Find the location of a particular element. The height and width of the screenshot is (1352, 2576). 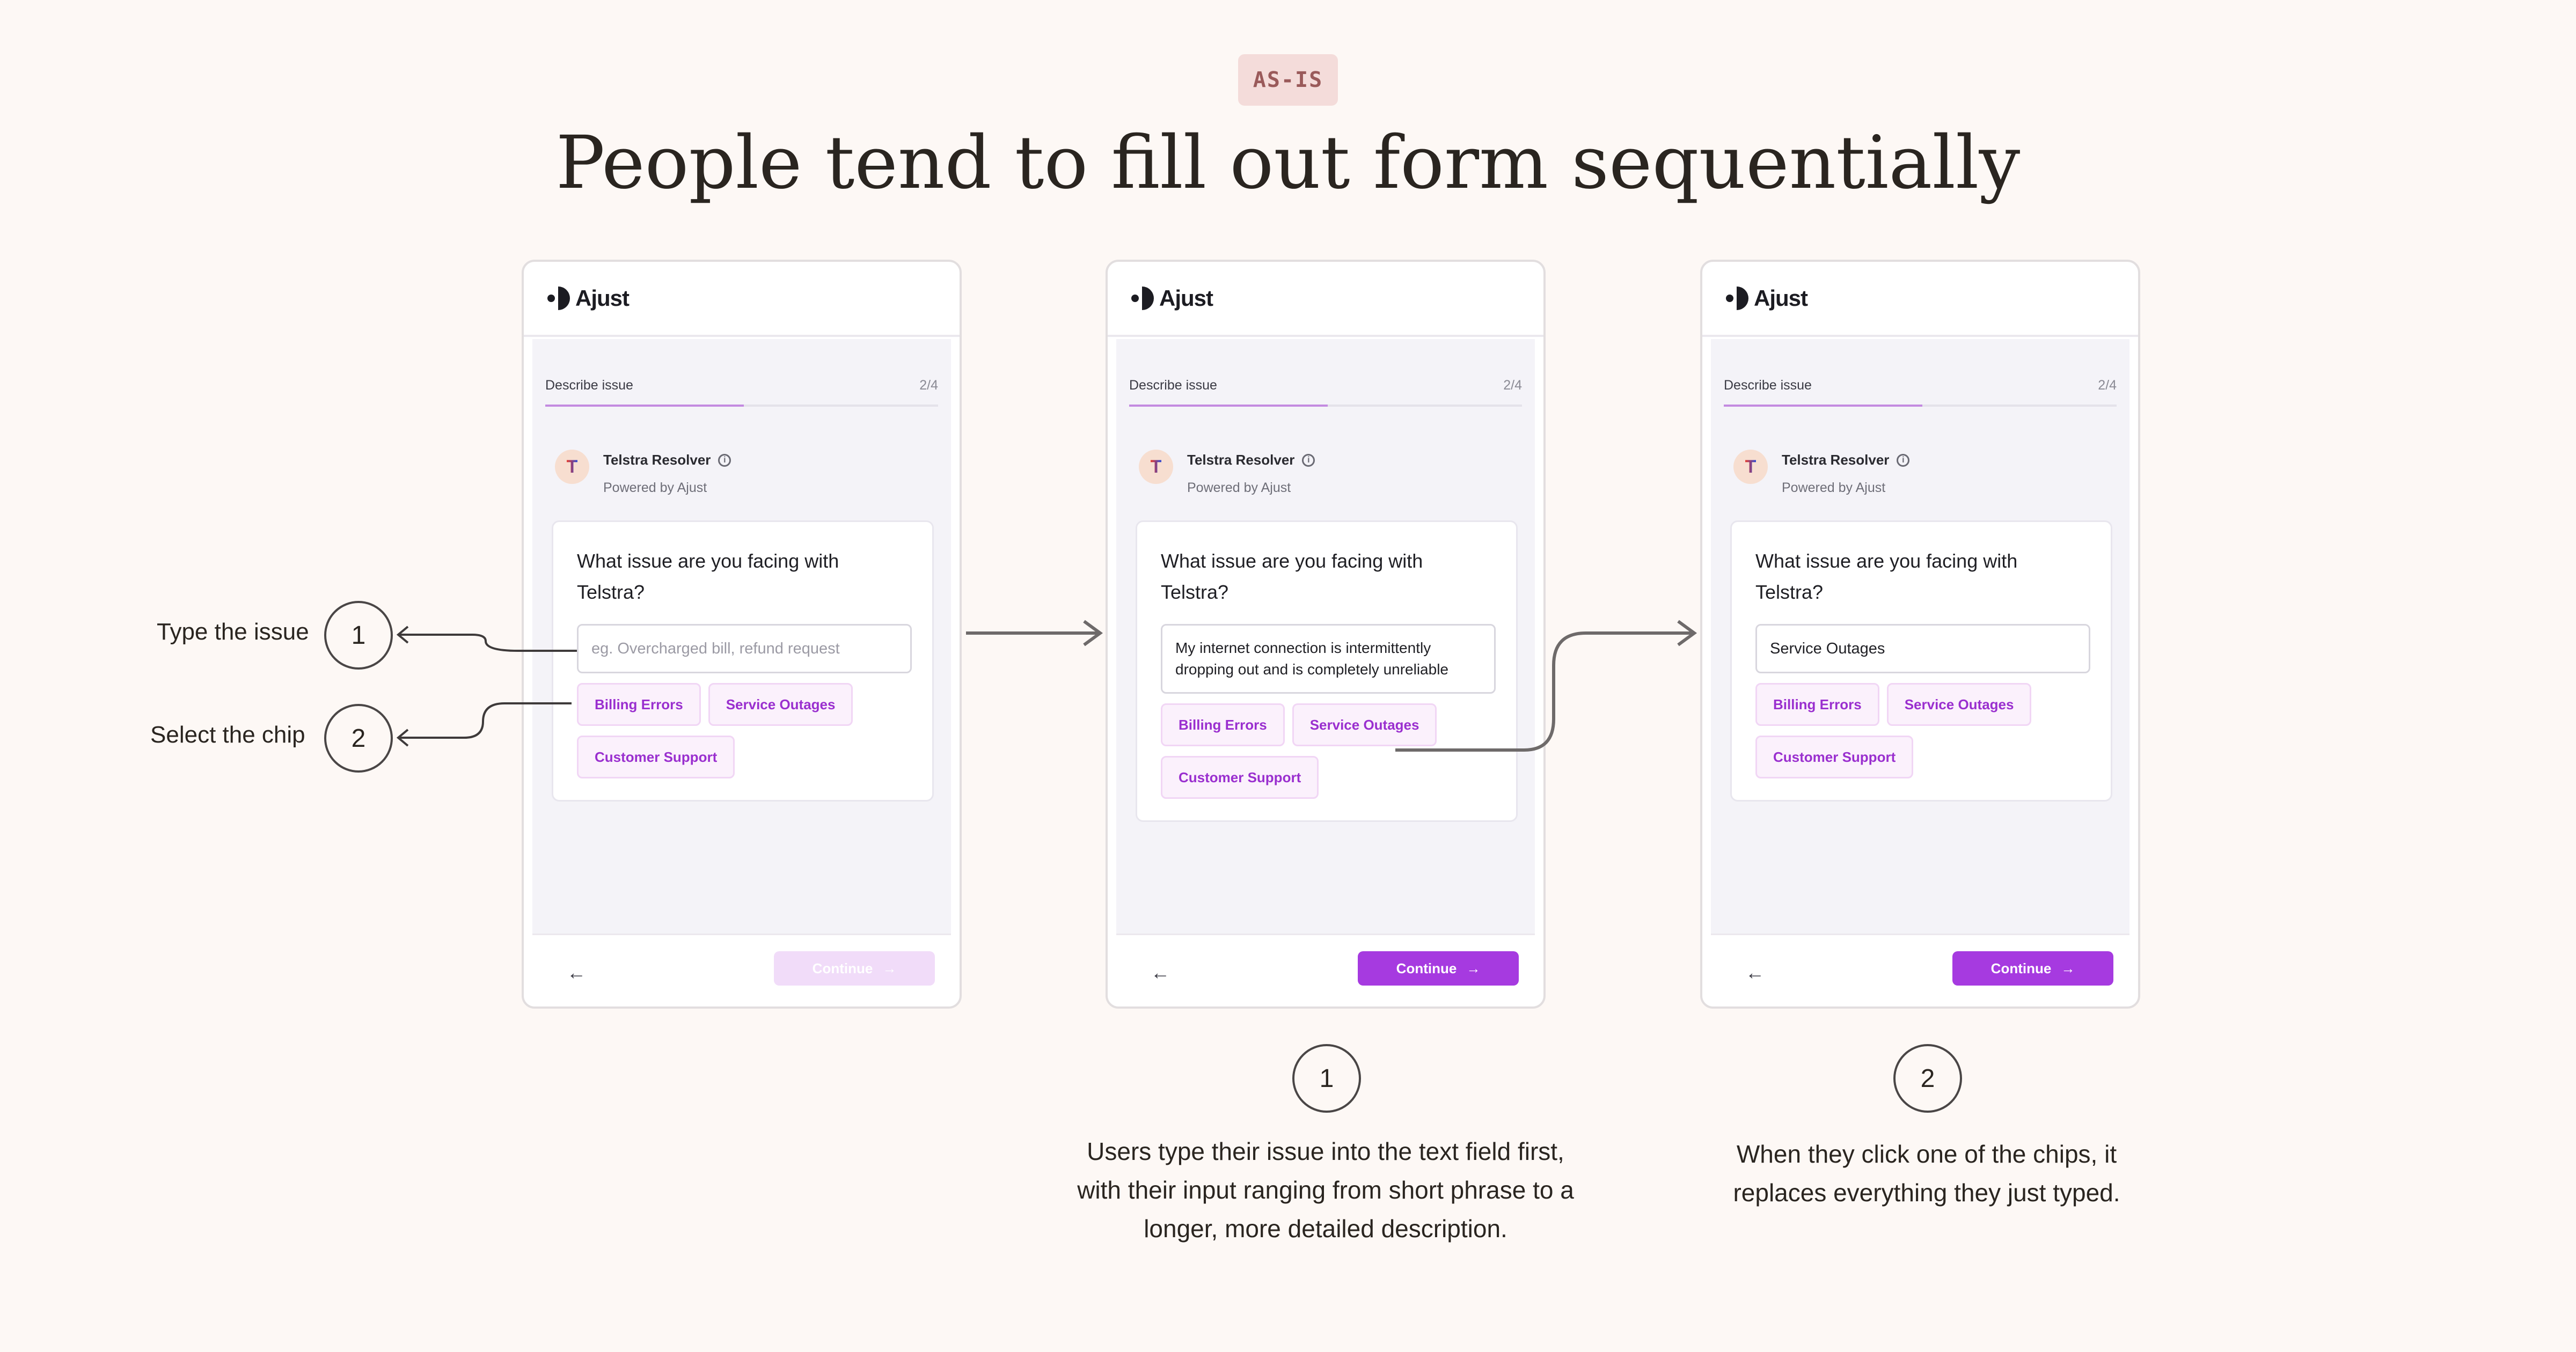

step-1-circle: 1 is located at coordinates (358, 635).